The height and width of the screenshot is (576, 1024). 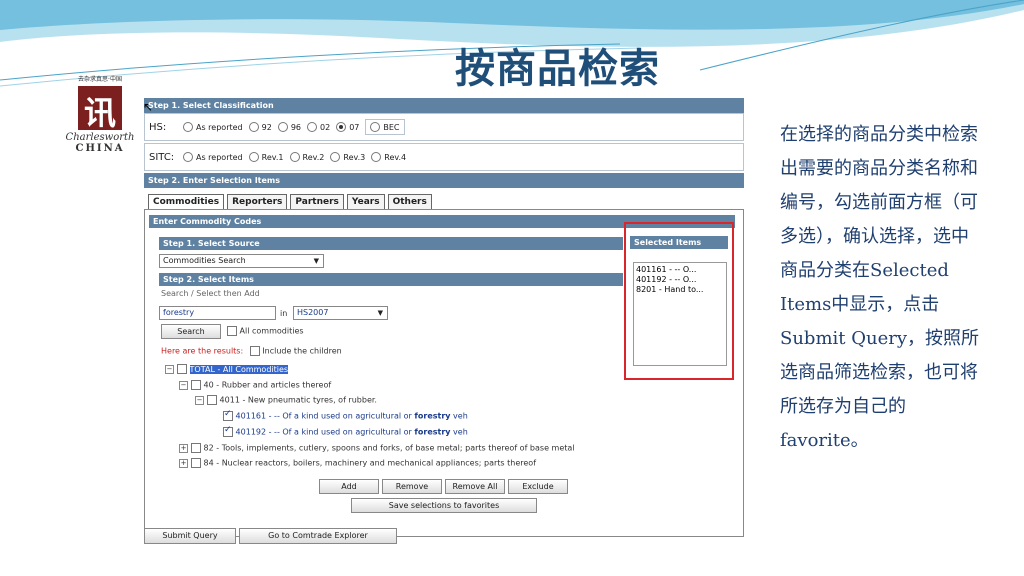 I want to click on hs-radio-96: 96, so click(x=289, y=127).